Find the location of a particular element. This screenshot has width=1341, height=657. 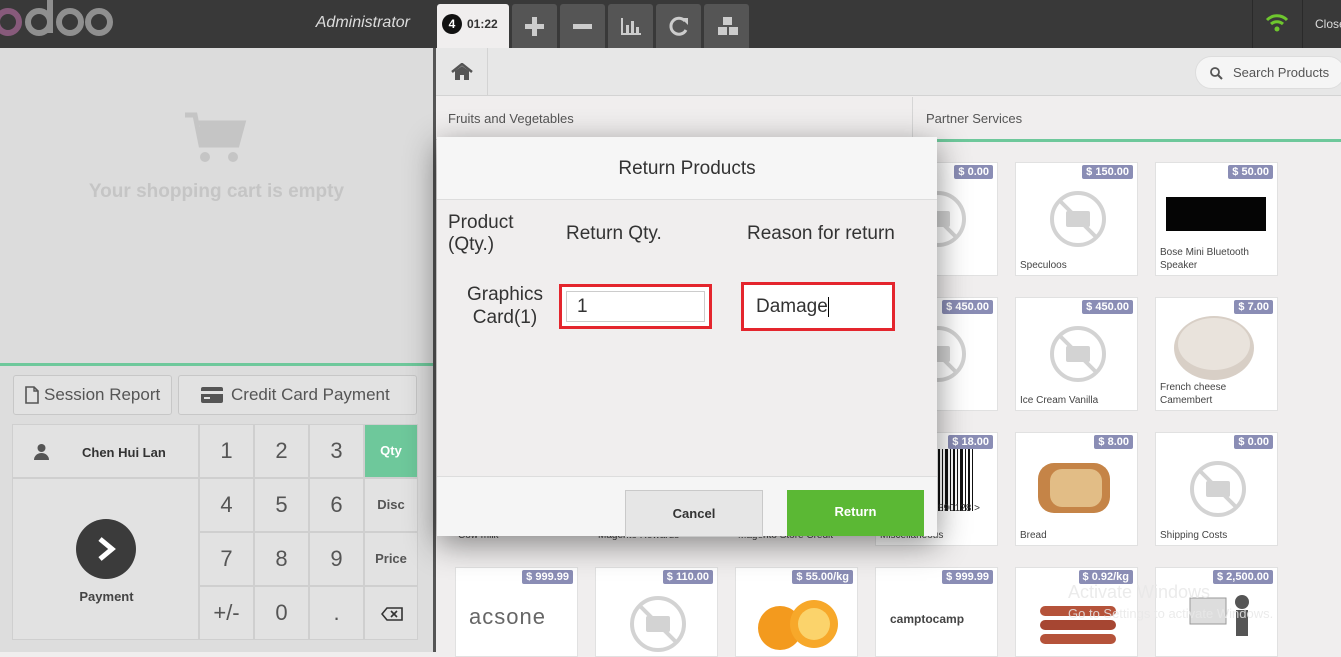

numpad-key-0: 0 is located at coordinates (281, 613).